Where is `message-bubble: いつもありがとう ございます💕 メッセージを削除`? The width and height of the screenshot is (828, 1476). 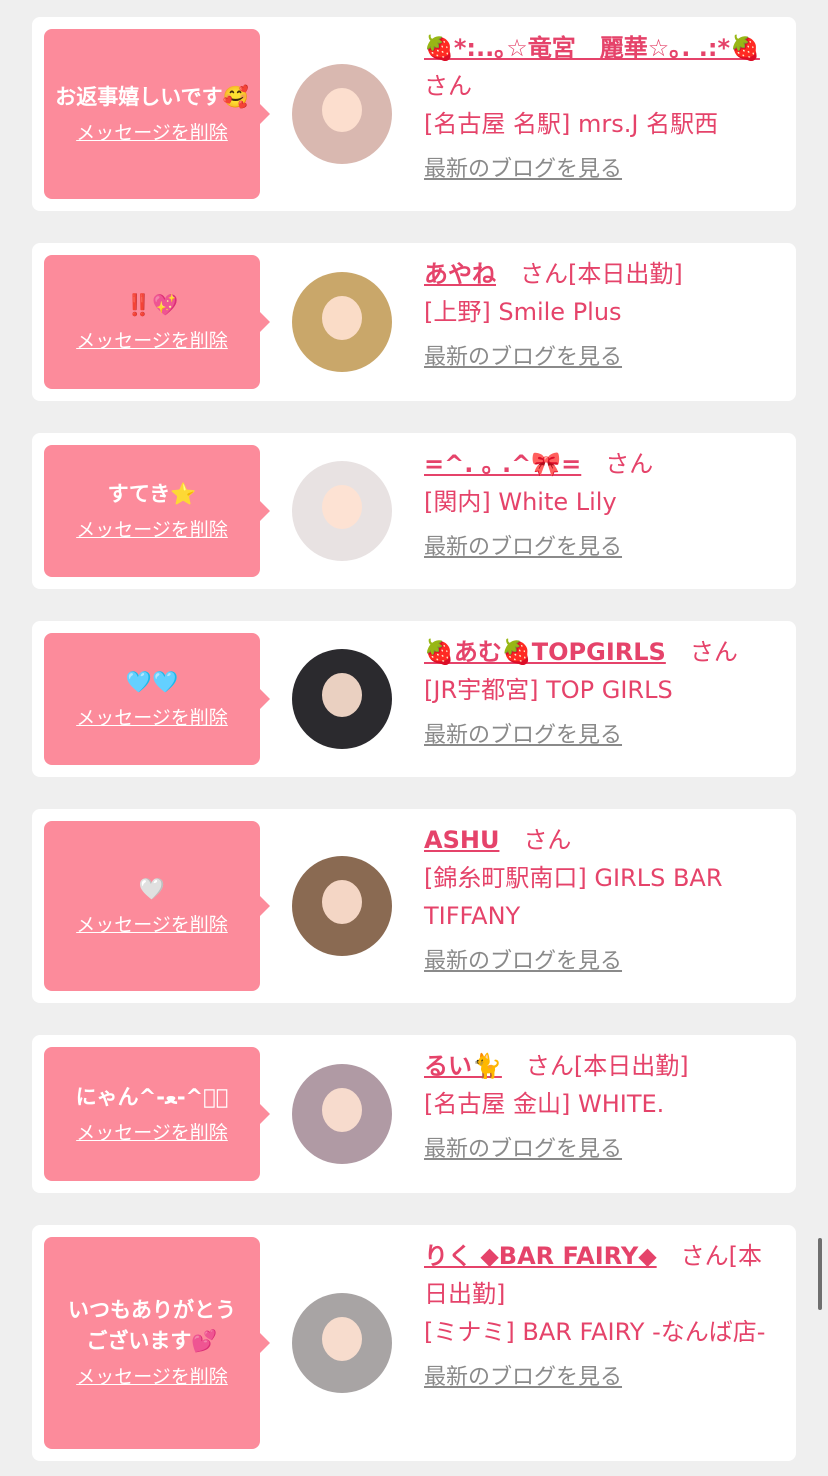 message-bubble: いつもありがとう ございます💕 メッセージを削除 is located at coordinates (157, 1343).